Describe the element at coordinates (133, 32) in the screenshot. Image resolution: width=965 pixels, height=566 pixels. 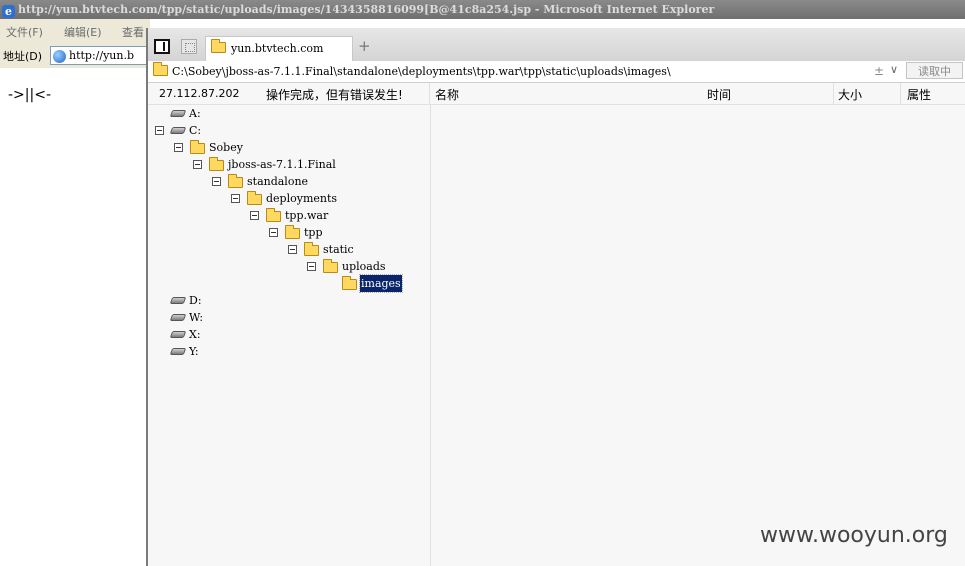
I see `menu-view: 查看` at that location.